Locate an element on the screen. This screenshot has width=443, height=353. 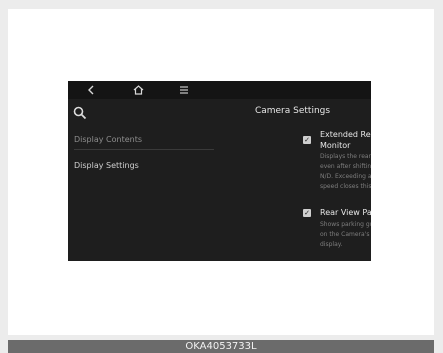
extended-rear-view-desc-1: Displays the rear camera view is located at coordinates (345, 156).